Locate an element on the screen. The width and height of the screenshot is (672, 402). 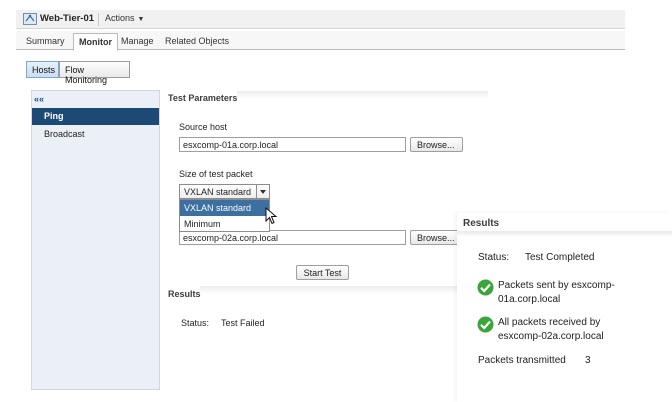
packets-transmitted-label: Packets transmitted is located at coordinates (522, 360).